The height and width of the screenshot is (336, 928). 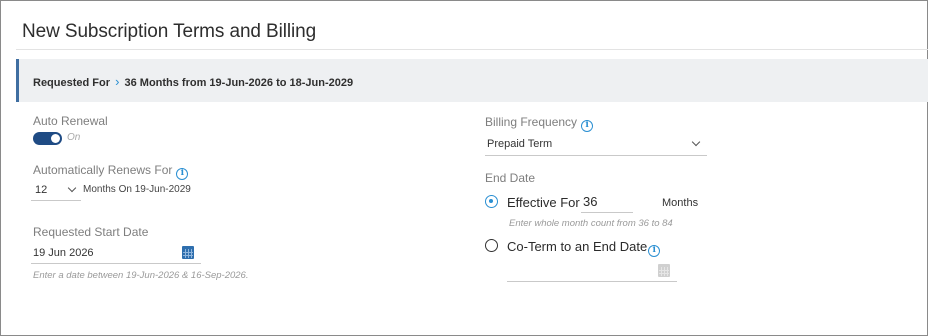 I want to click on renews-for-label: Automatically Renews For i, so click(x=111, y=171).